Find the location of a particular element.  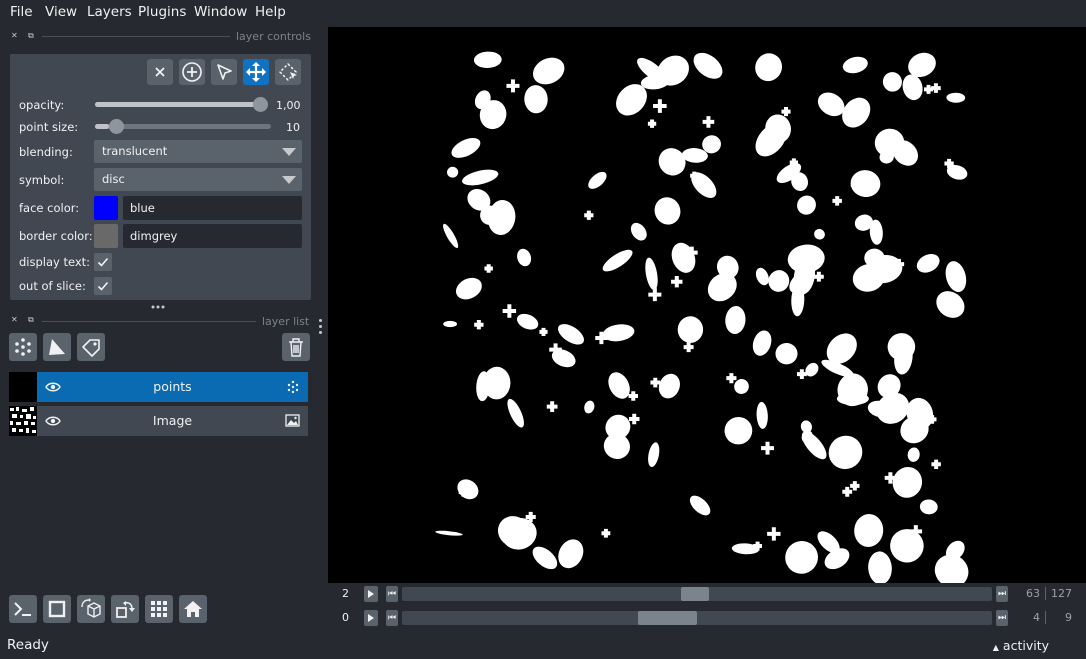

layer-row-body: points is located at coordinates (172, 387).